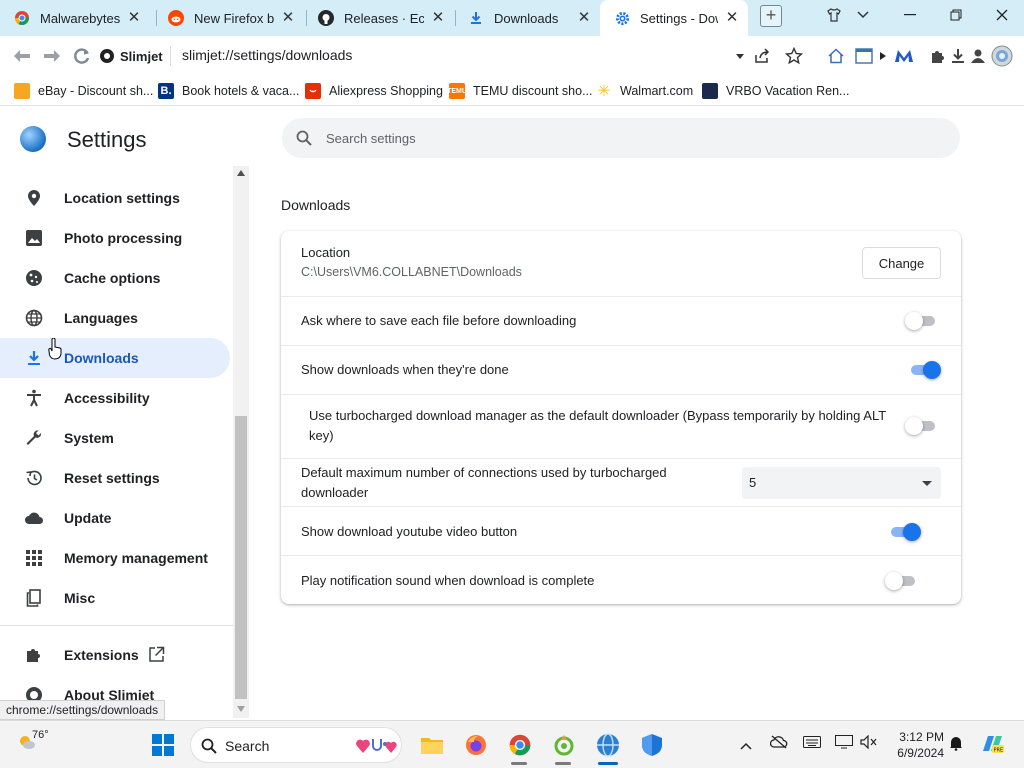 This screenshot has width=1024, height=768. What do you see at coordinates (75, 18) in the screenshot?
I see `tab-malwarebytes: Malwarebytes ✕` at bounding box center [75, 18].